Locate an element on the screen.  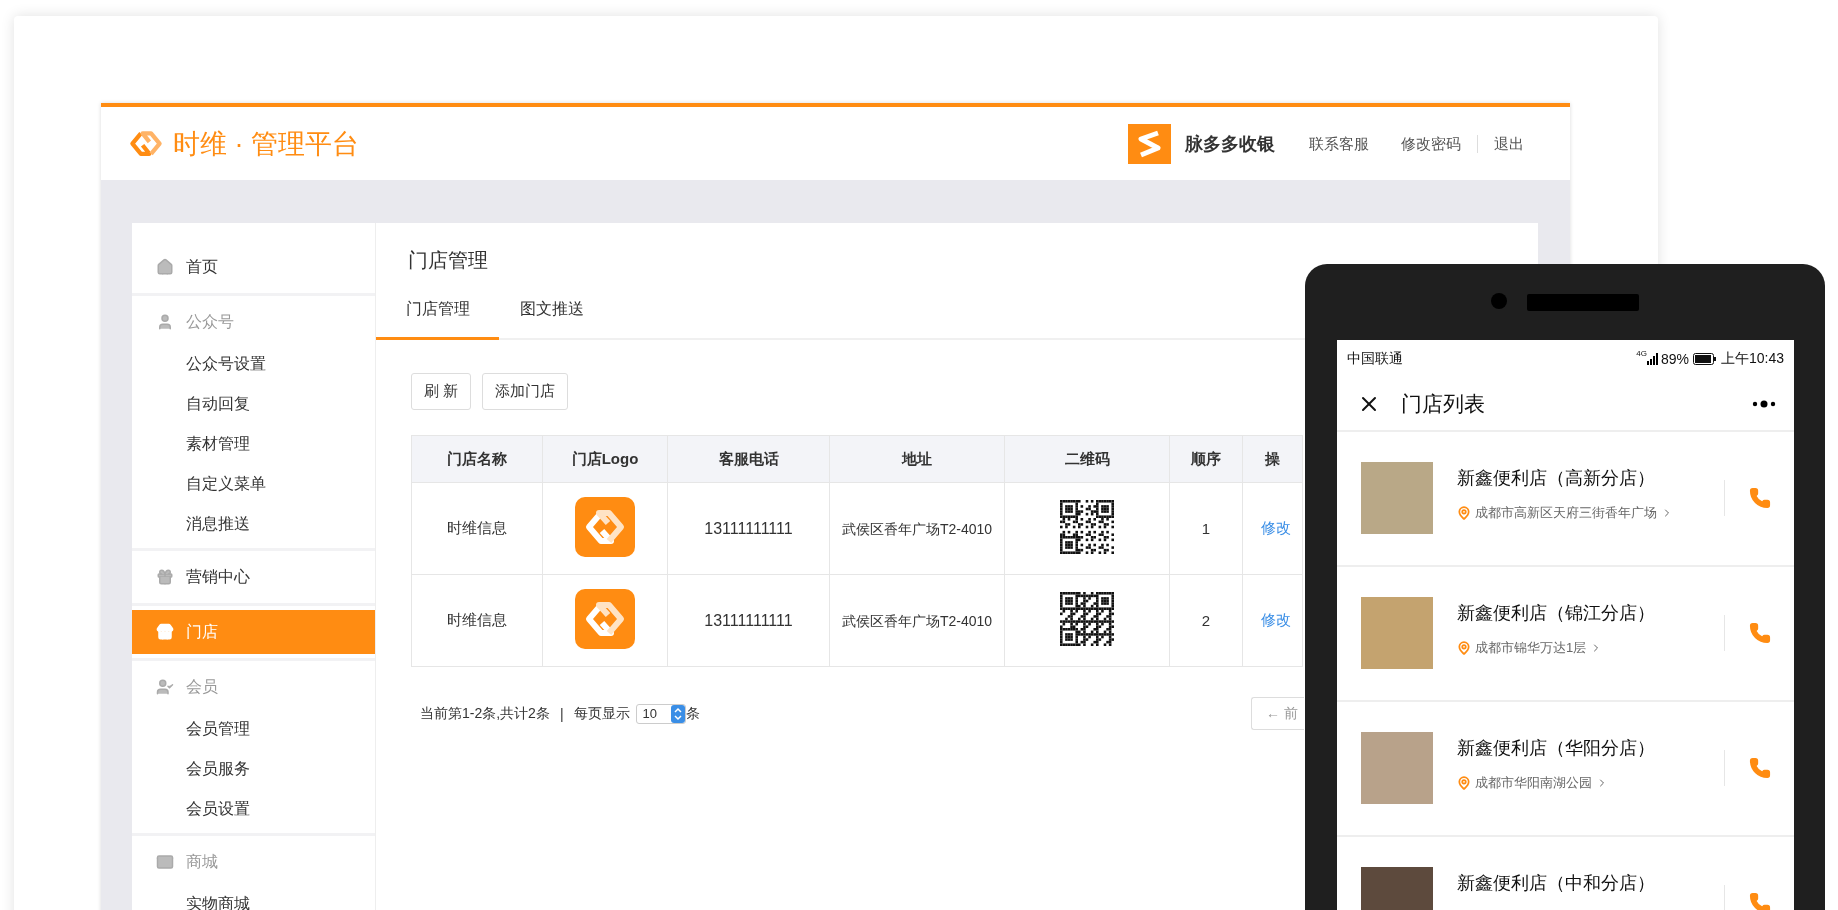
stepper-icon is located at coordinates (677, 713).